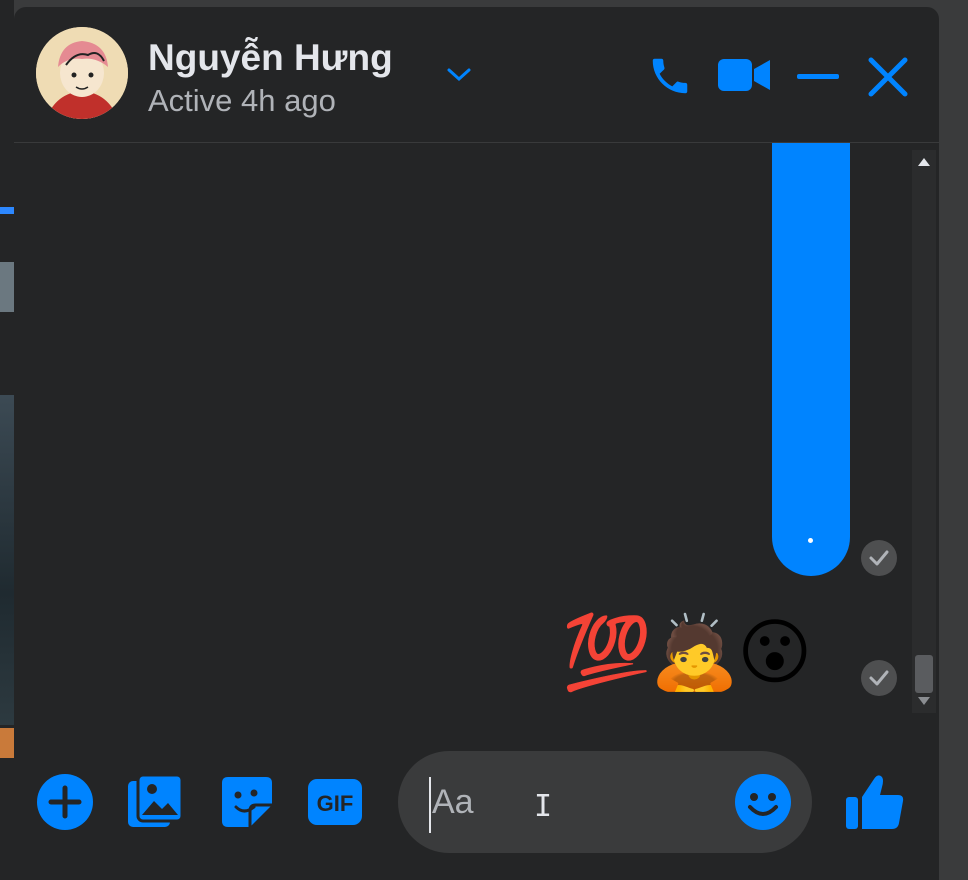 This screenshot has height=880, width=968. I want to click on smiley-icon, so click(763, 802).